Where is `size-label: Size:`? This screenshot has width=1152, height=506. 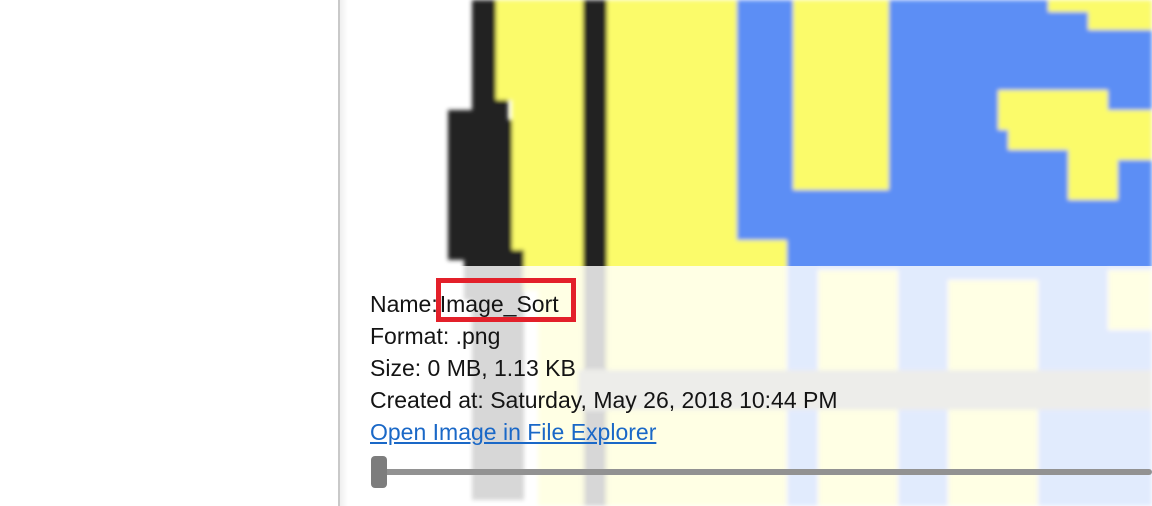
size-label: Size: is located at coordinates (396, 368).